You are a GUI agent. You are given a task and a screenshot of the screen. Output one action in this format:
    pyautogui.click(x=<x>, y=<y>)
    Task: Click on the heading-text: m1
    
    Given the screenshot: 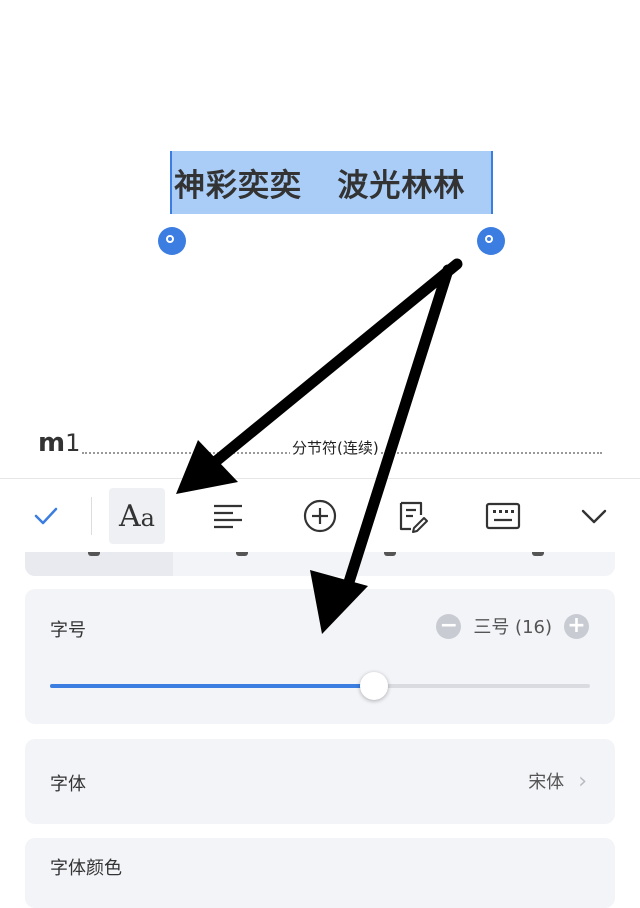 What is the action you would take?
    pyautogui.click(x=59, y=443)
    